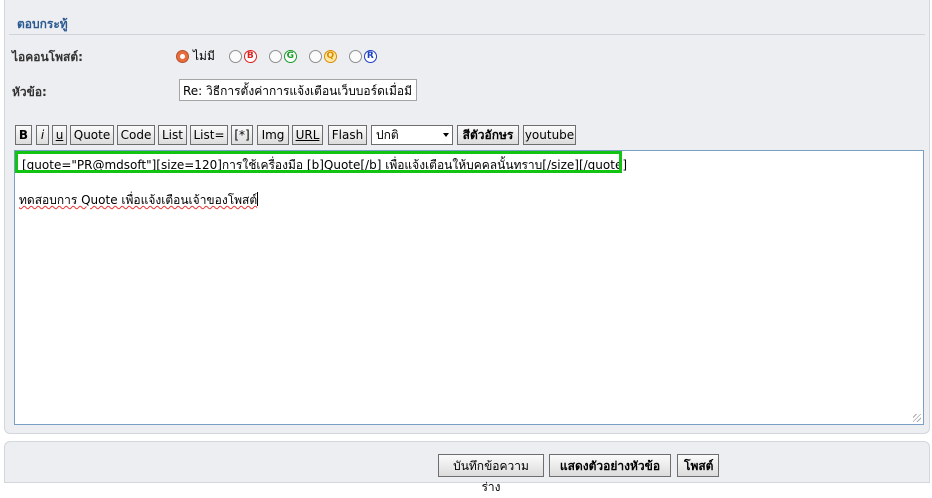  Describe the element at coordinates (467, 34) in the screenshot. I see `title-divider` at that location.